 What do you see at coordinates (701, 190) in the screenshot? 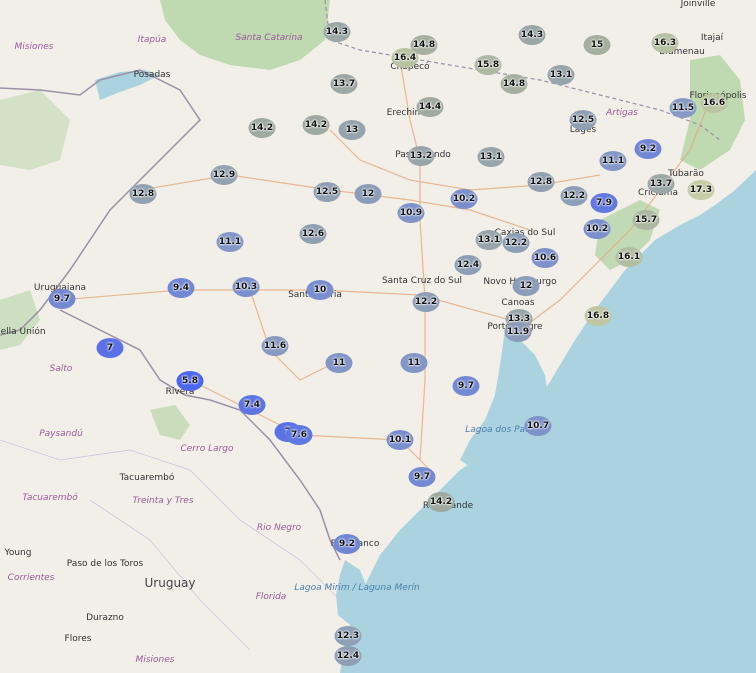
I see `station-marker: 17.3` at bounding box center [701, 190].